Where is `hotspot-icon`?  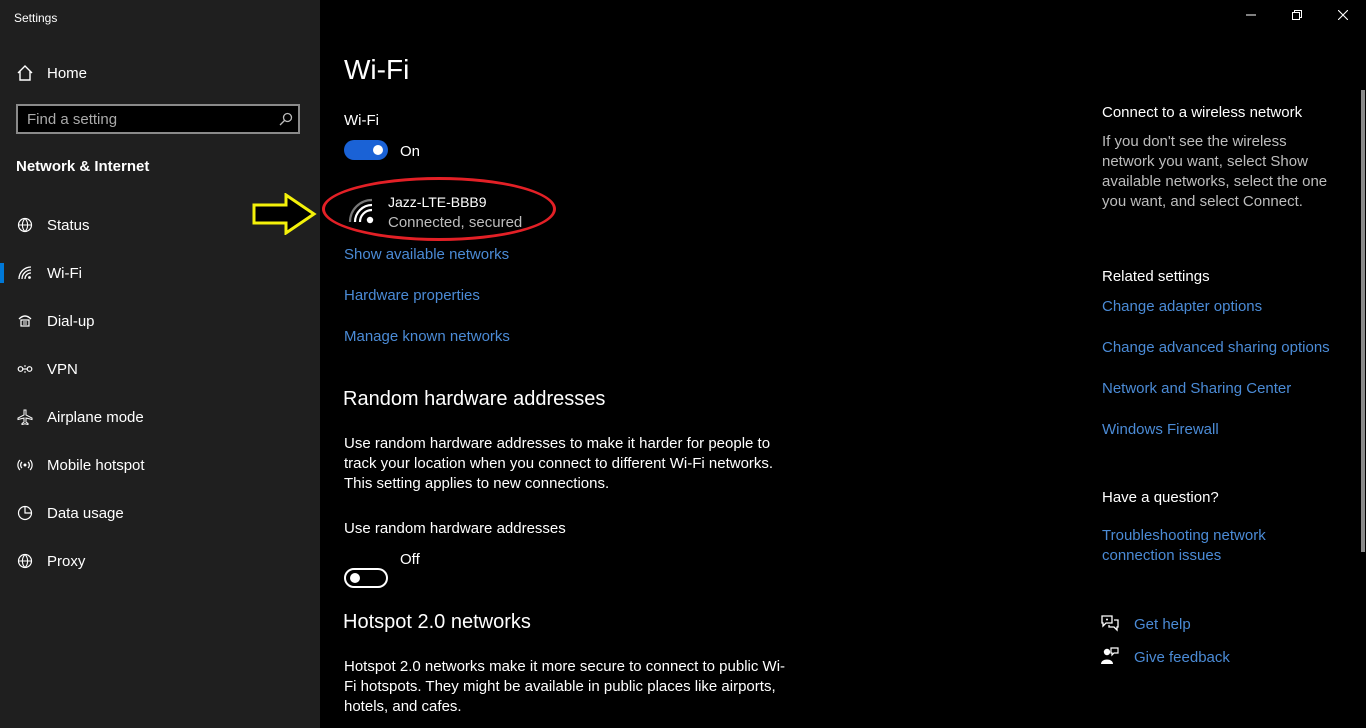
hotspot-icon is located at coordinates (25, 465).